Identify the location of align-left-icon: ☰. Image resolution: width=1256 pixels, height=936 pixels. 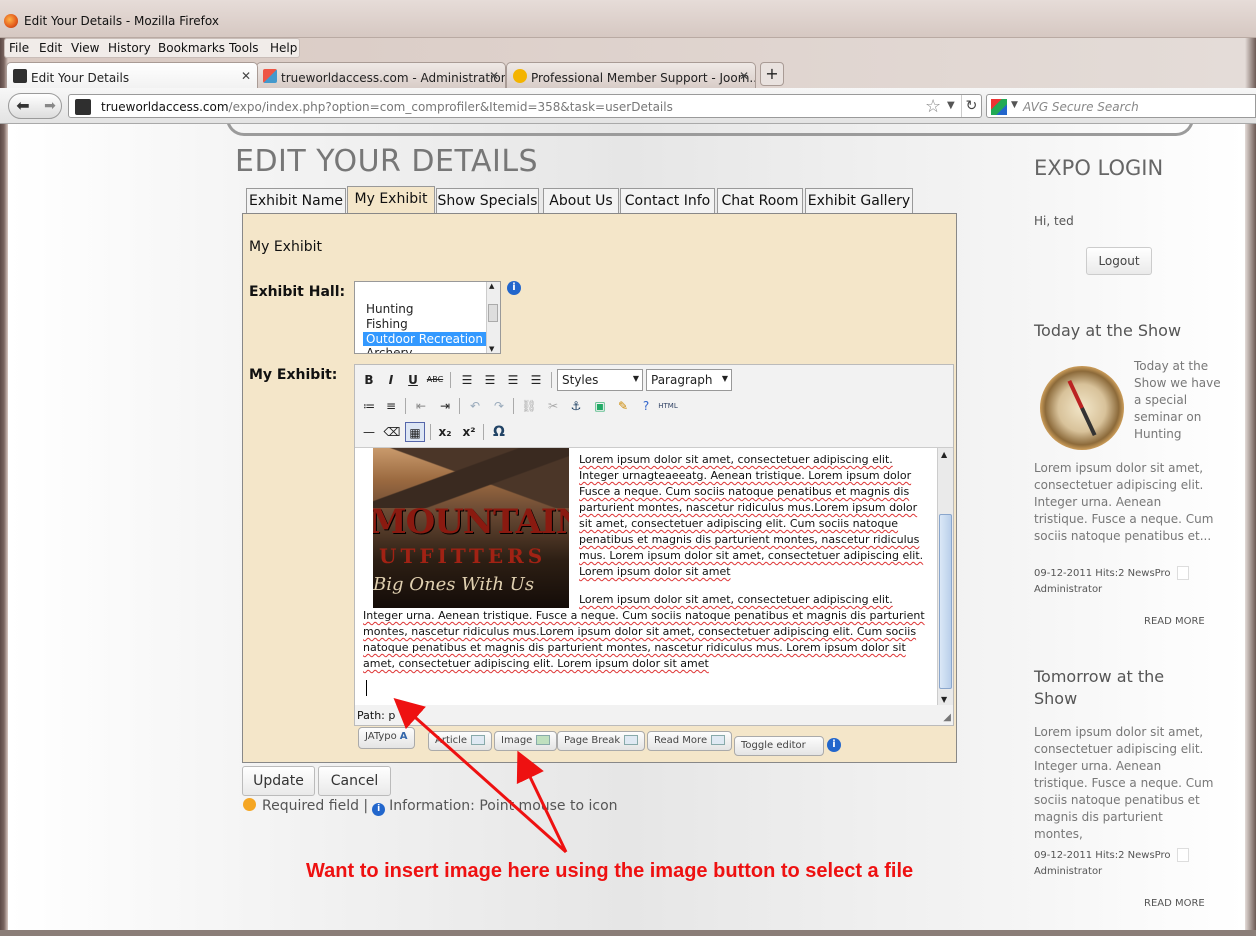
(467, 380).